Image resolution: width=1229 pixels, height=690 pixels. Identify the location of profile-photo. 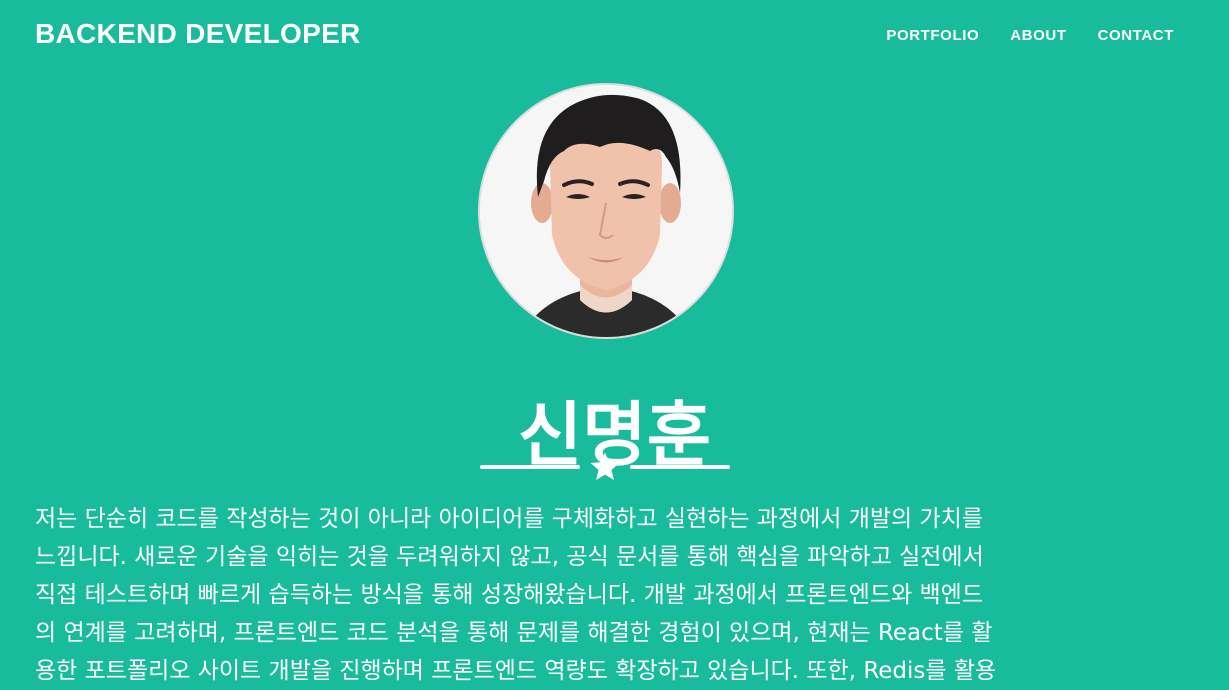
(606, 211).